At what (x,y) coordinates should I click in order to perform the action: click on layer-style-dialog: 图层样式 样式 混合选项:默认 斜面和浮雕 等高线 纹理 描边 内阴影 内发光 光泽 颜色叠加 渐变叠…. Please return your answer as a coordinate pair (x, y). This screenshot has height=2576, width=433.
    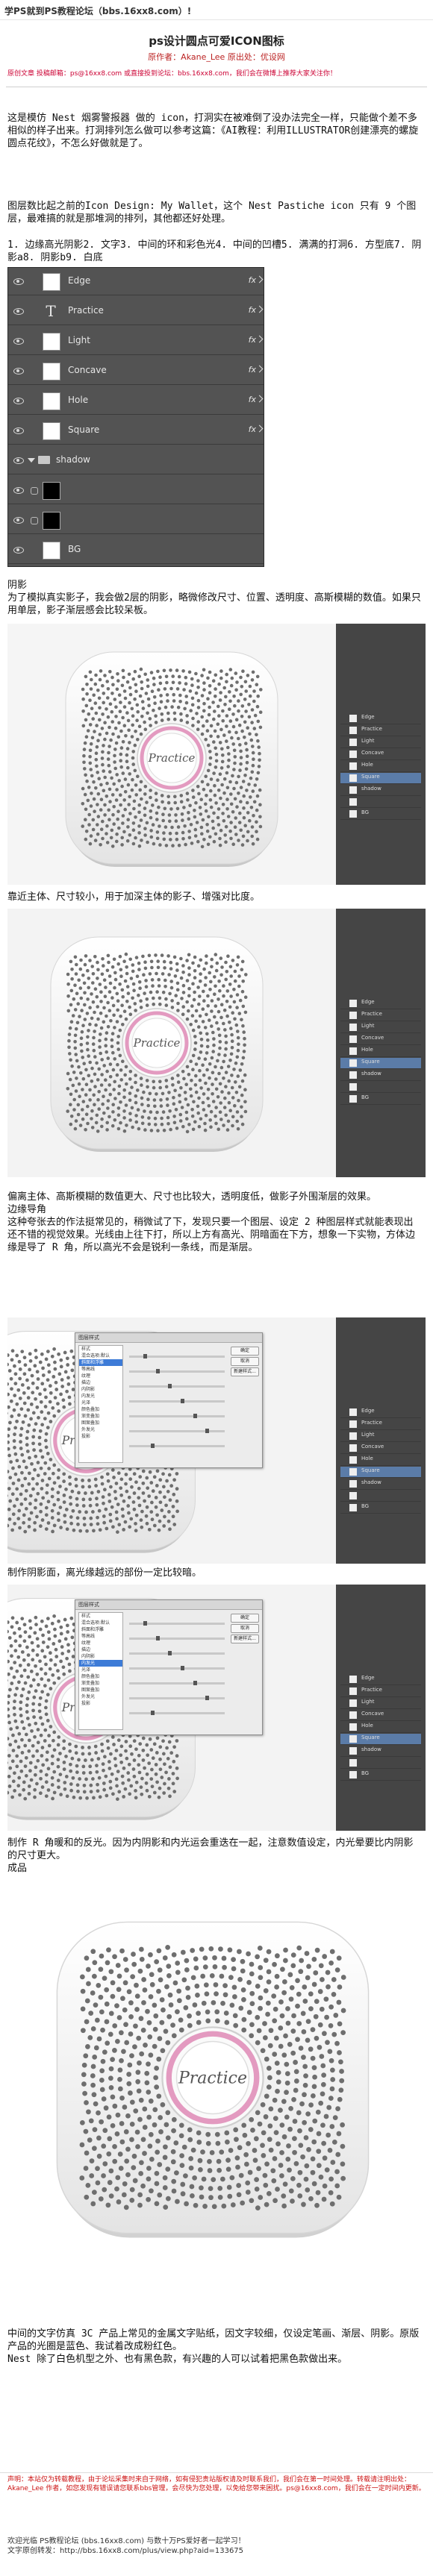
    Looking at the image, I should click on (169, 1667).